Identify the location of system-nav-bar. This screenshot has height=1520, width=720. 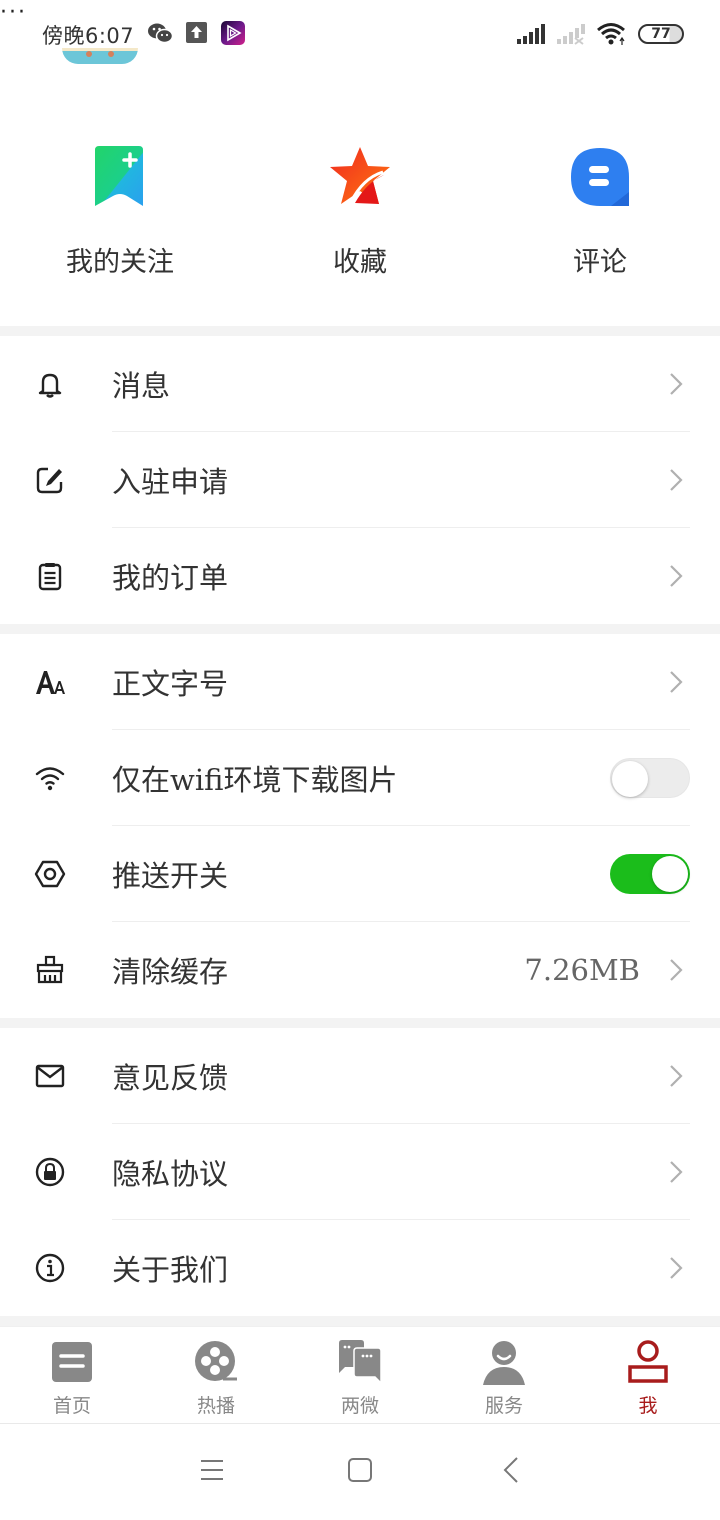
(360, 1472).